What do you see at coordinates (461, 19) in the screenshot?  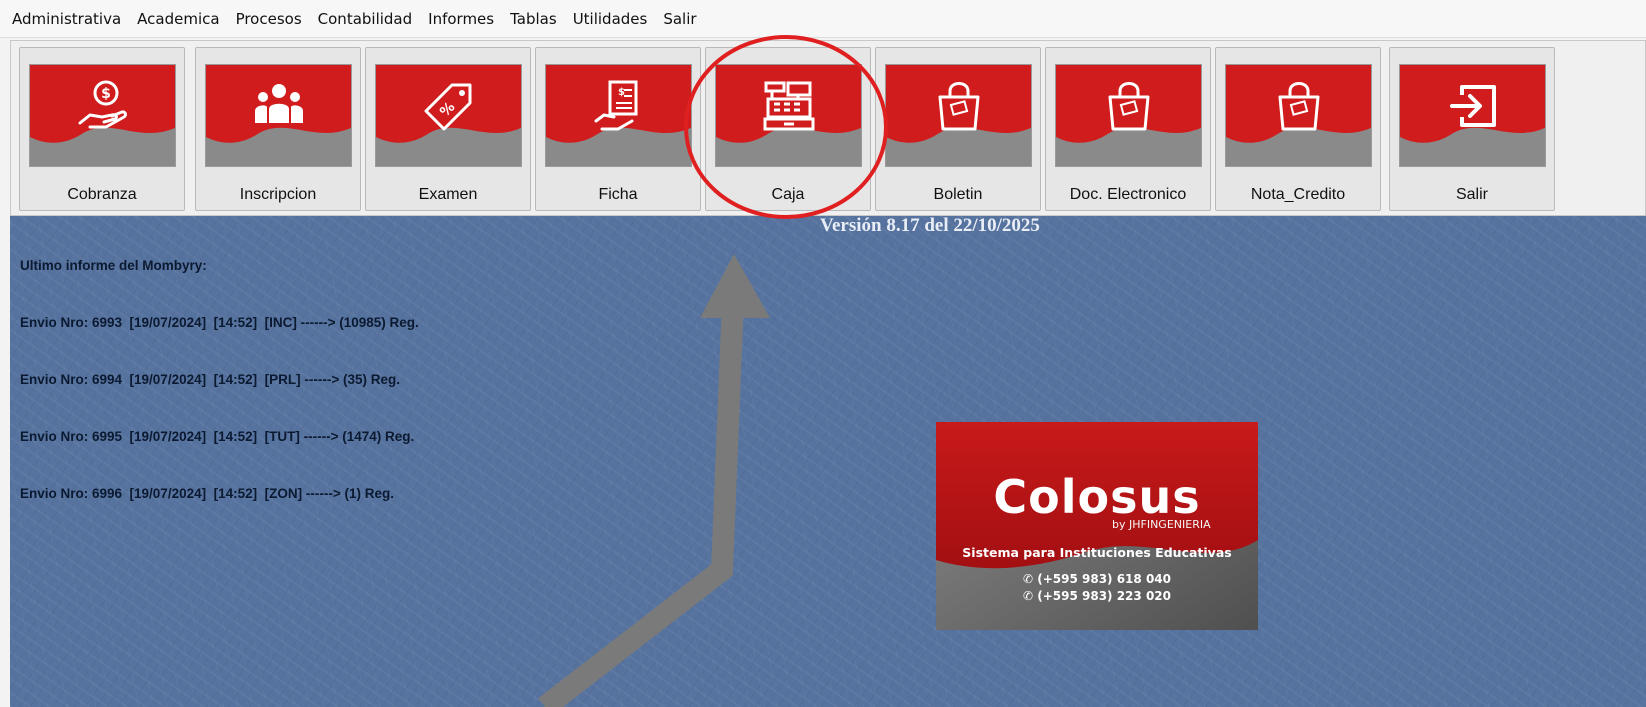 I see `menu-informes: Informes` at bounding box center [461, 19].